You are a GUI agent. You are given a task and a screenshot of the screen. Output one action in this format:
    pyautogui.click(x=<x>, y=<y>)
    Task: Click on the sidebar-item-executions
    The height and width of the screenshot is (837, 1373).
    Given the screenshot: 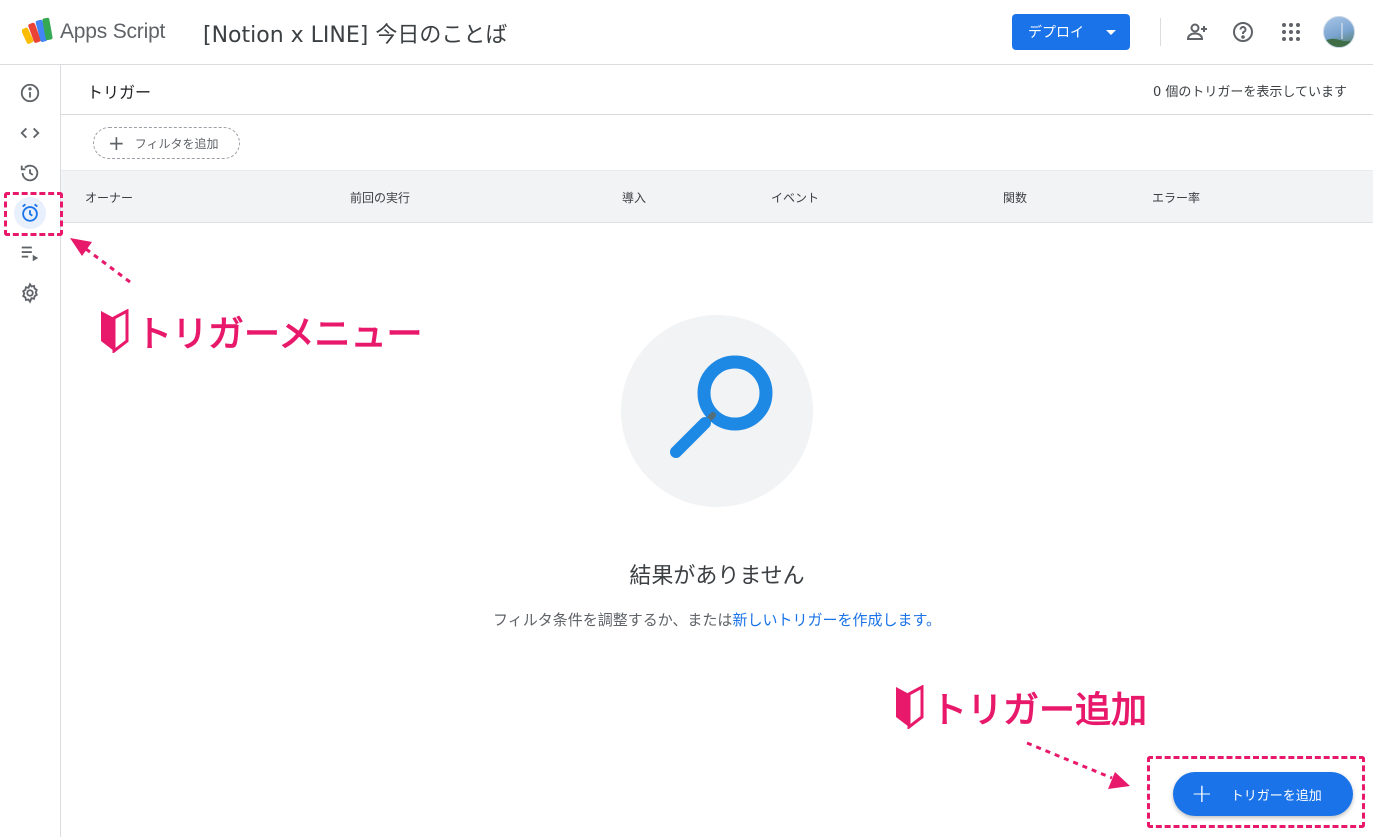 What is the action you would take?
    pyautogui.click(x=30, y=253)
    